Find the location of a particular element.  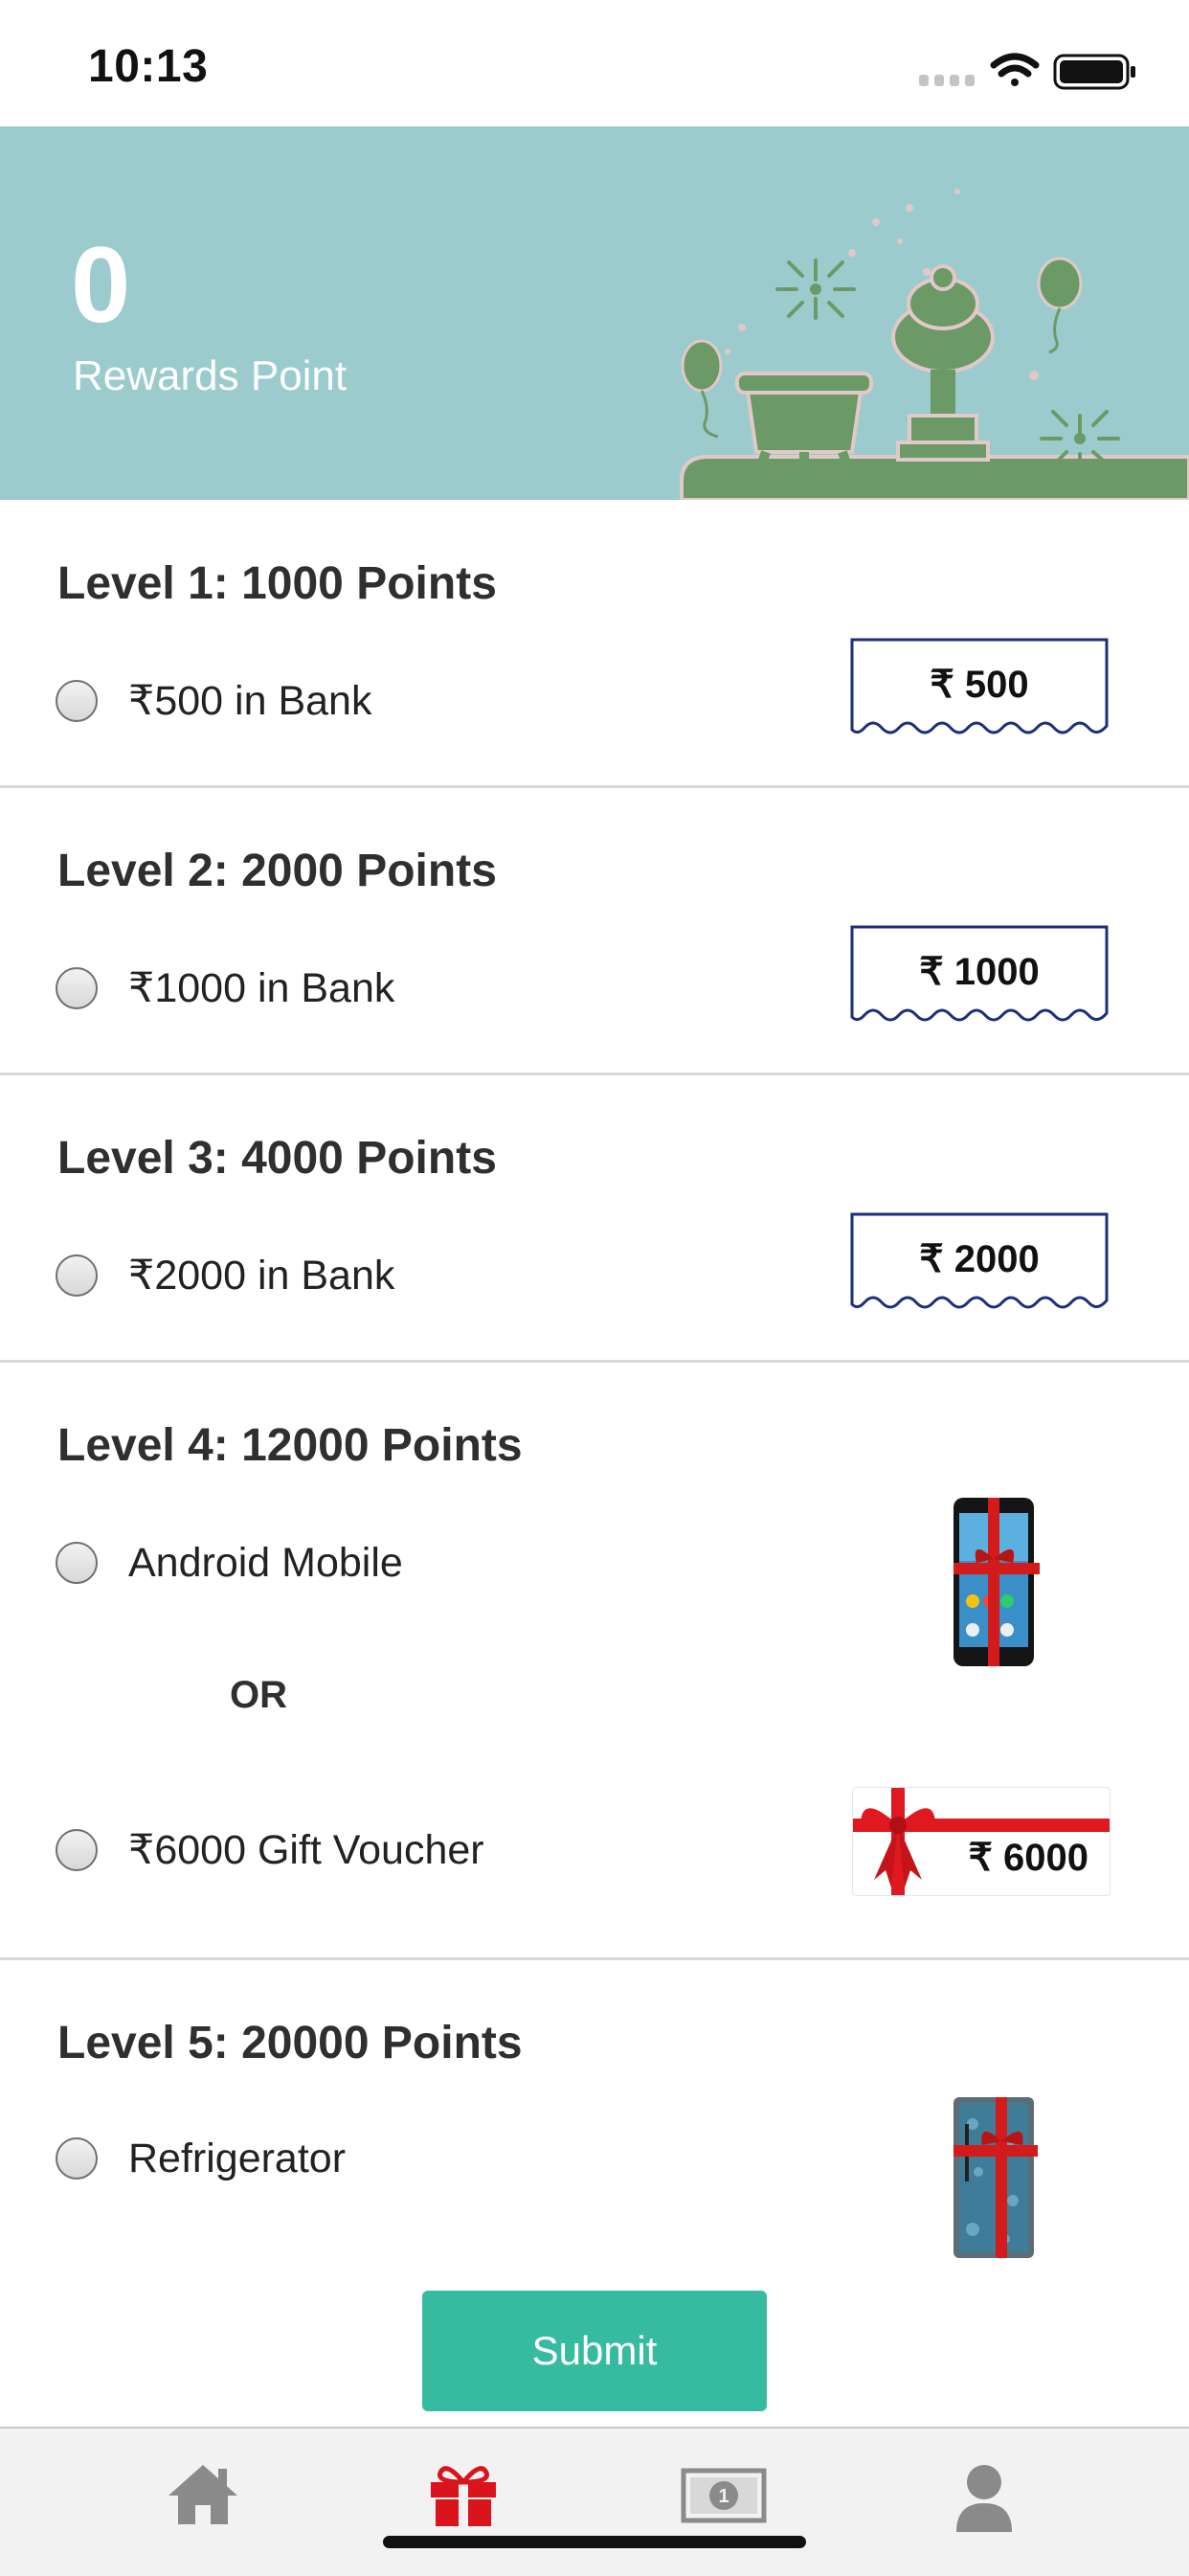

user-icon is located at coordinates (984, 2498).